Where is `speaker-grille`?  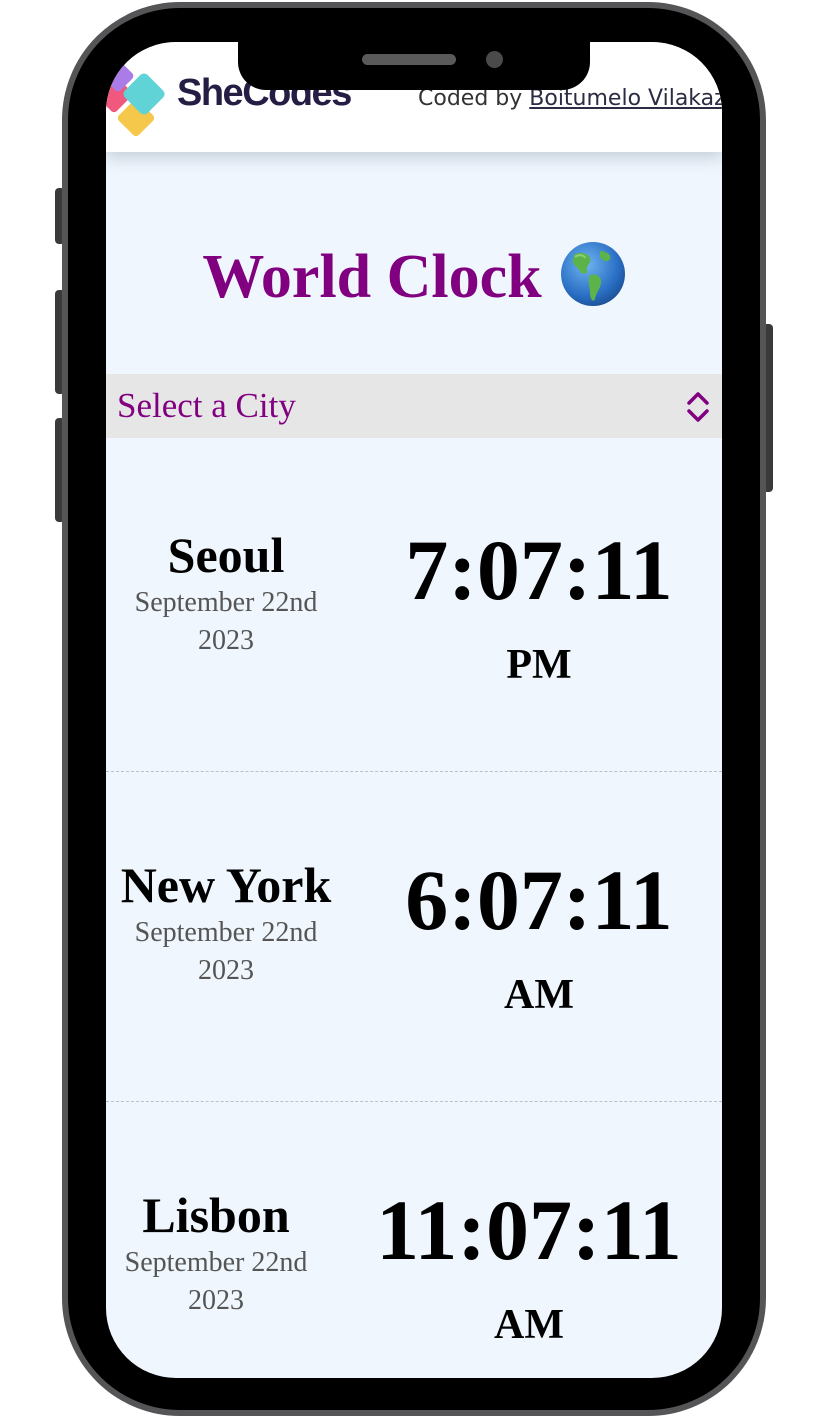 speaker-grille is located at coordinates (409, 59).